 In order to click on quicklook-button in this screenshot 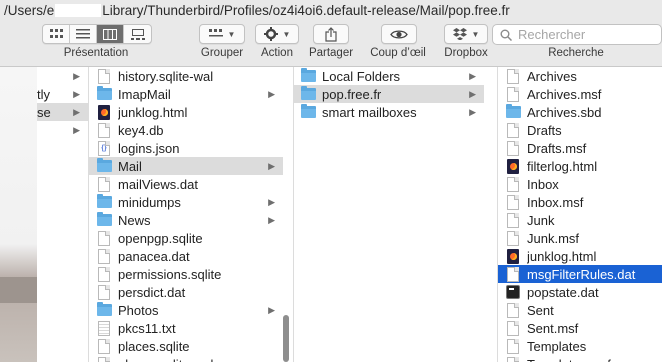, I will do `click(399, 34)`.